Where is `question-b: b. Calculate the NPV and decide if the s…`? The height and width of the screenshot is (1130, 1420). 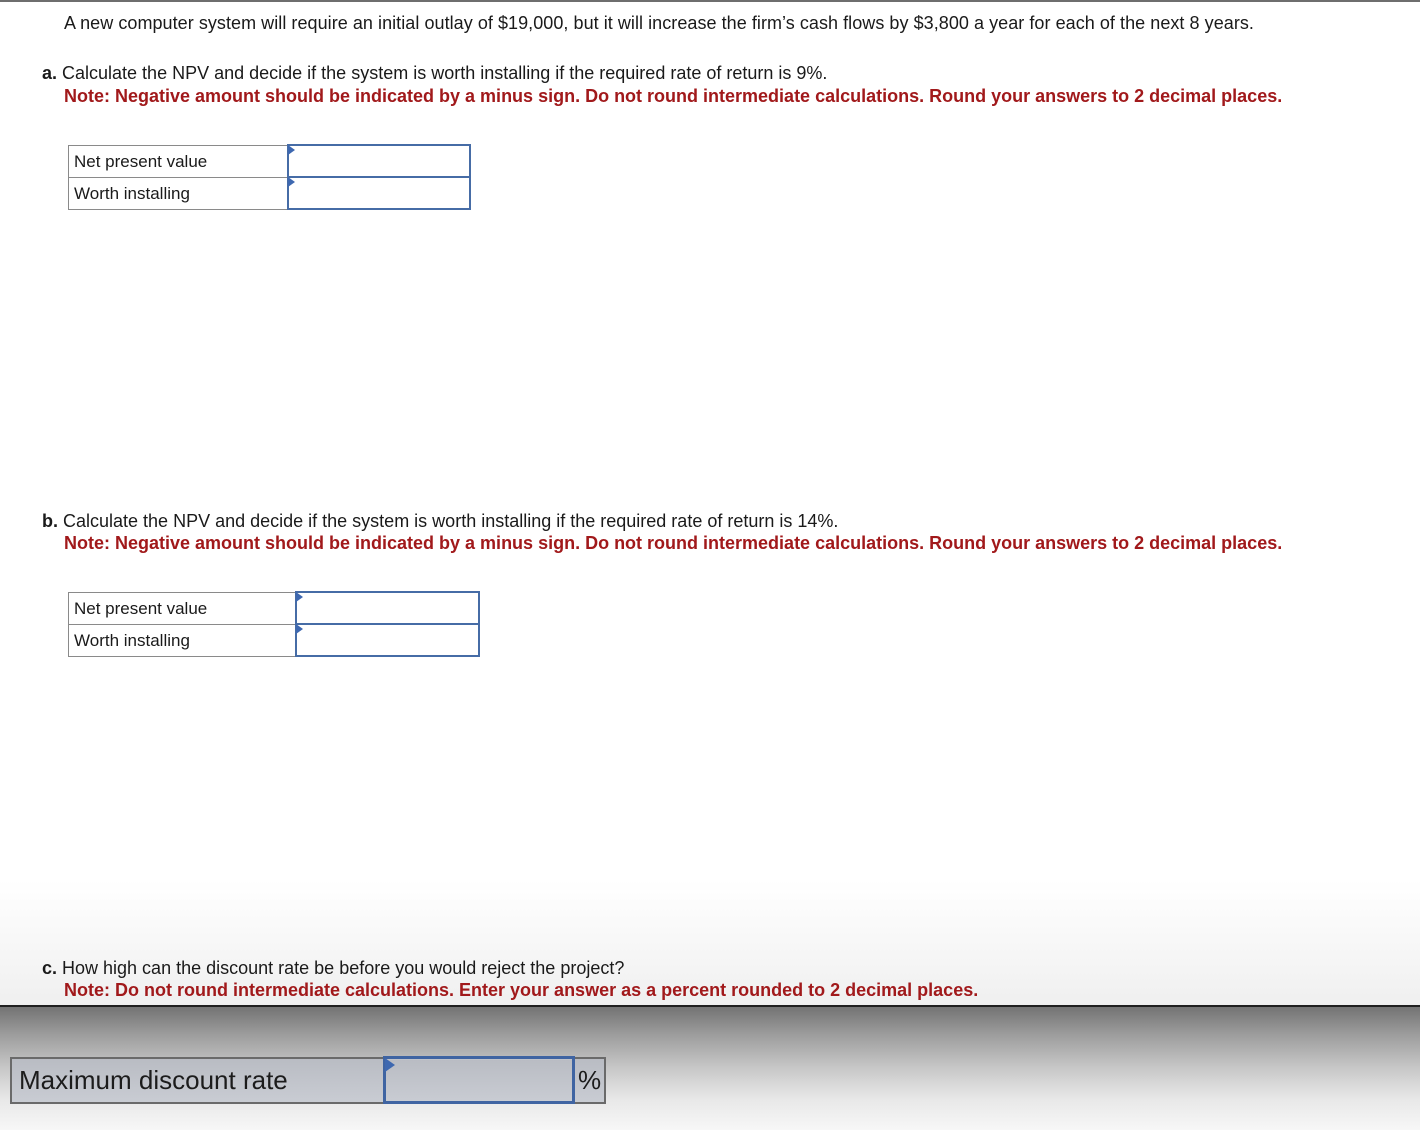
question-b: b. Calculate the NPV and decide if the s… is located at coordinates (440, 521).